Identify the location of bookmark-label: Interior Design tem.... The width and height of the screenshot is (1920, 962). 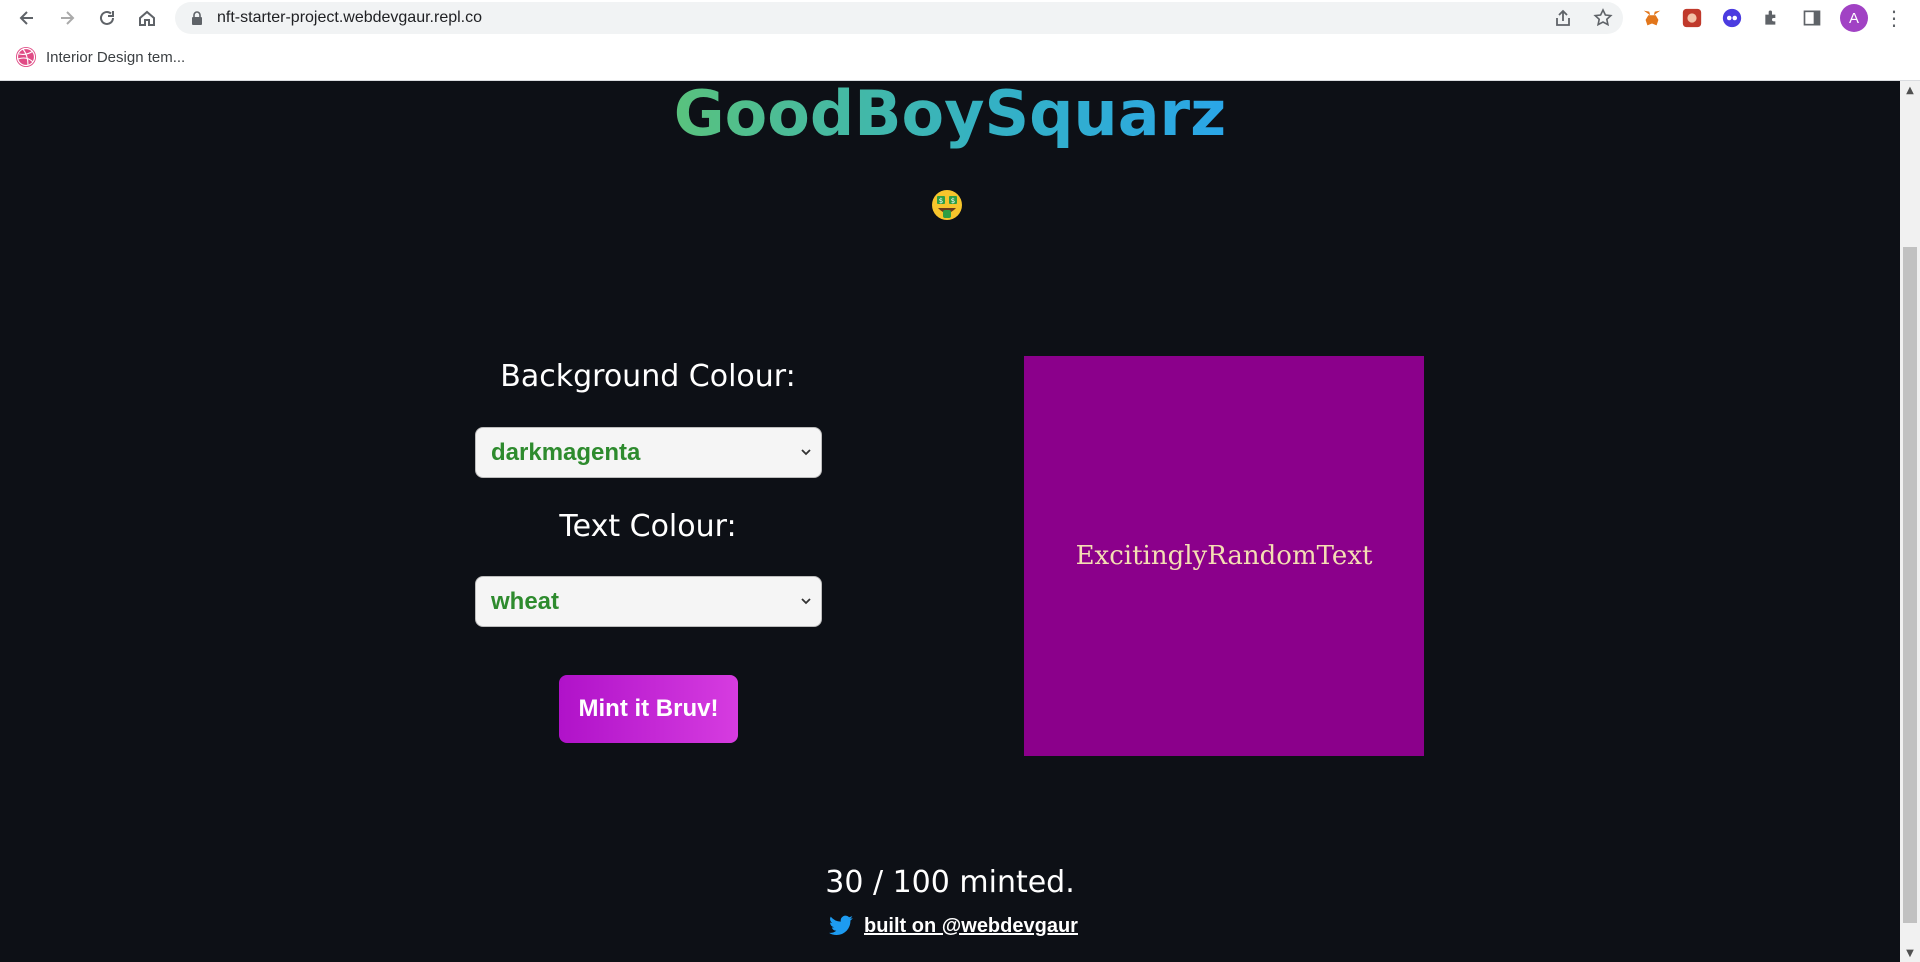
(116, 57).